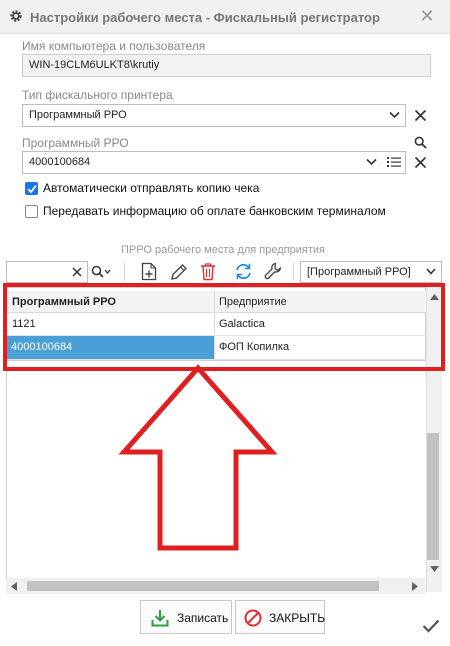 This screenshot has height=646, width=450. What do you see at coordinates (243, 271) in the screenshot?
I see `refresh-icon` at bounding box center [243, 271].